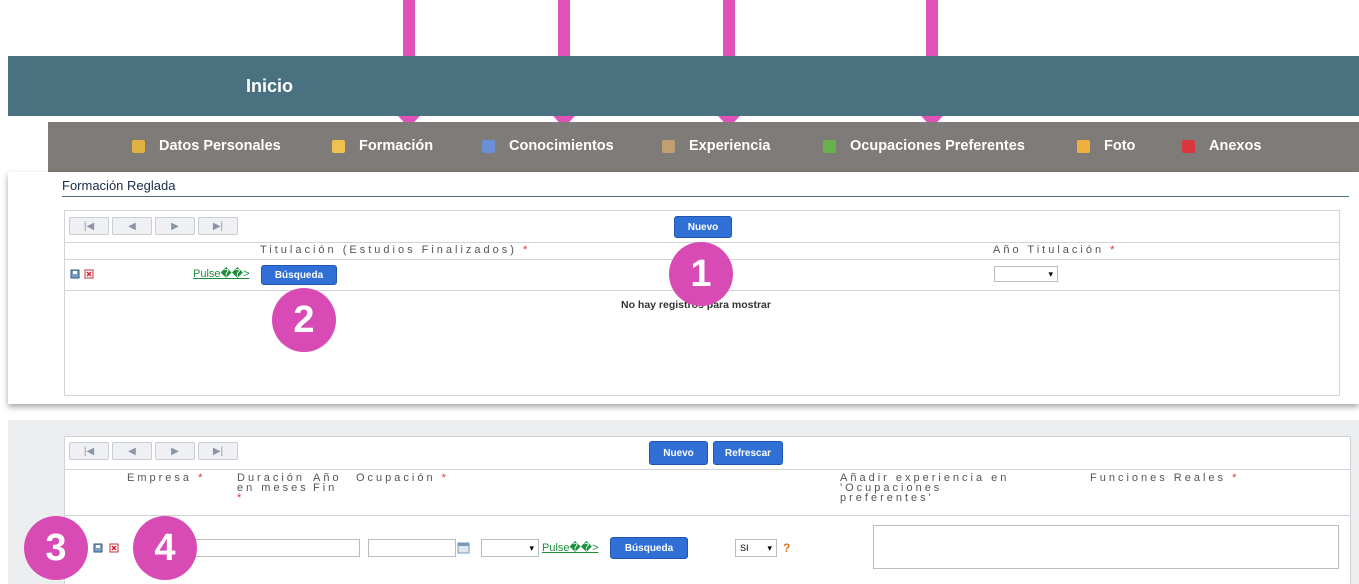 This screenshot has width=1359, height=584. Describe the element at coordinates (1158, 478) in the screenshot. I see `col-header-label: Funciones Reales` at that location.